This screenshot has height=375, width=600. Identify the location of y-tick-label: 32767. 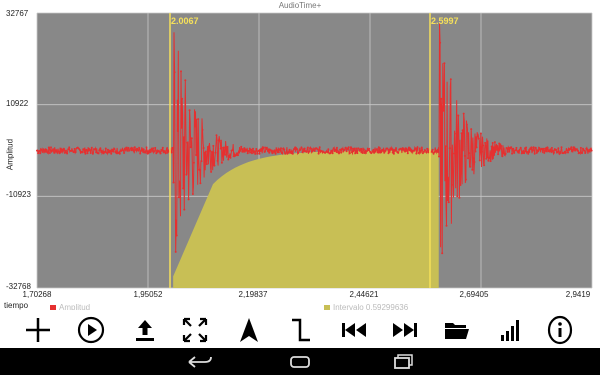
(17, 13).